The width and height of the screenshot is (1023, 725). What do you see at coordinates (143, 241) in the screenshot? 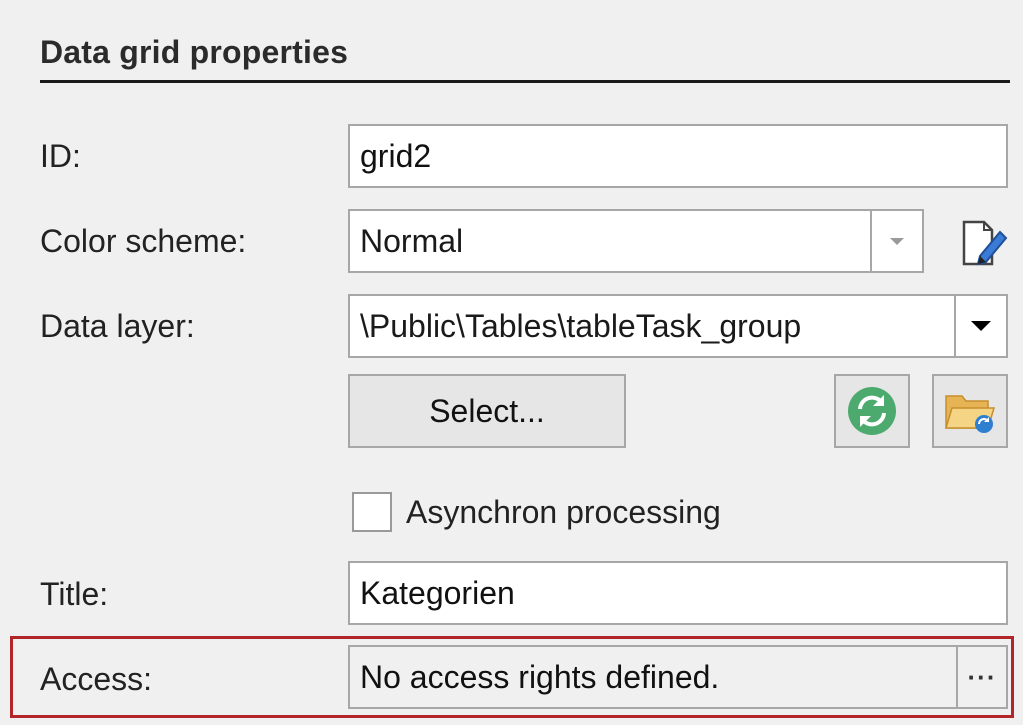
I see `color-scheme-label: Color scheme:` at bounding box center [143, 241].